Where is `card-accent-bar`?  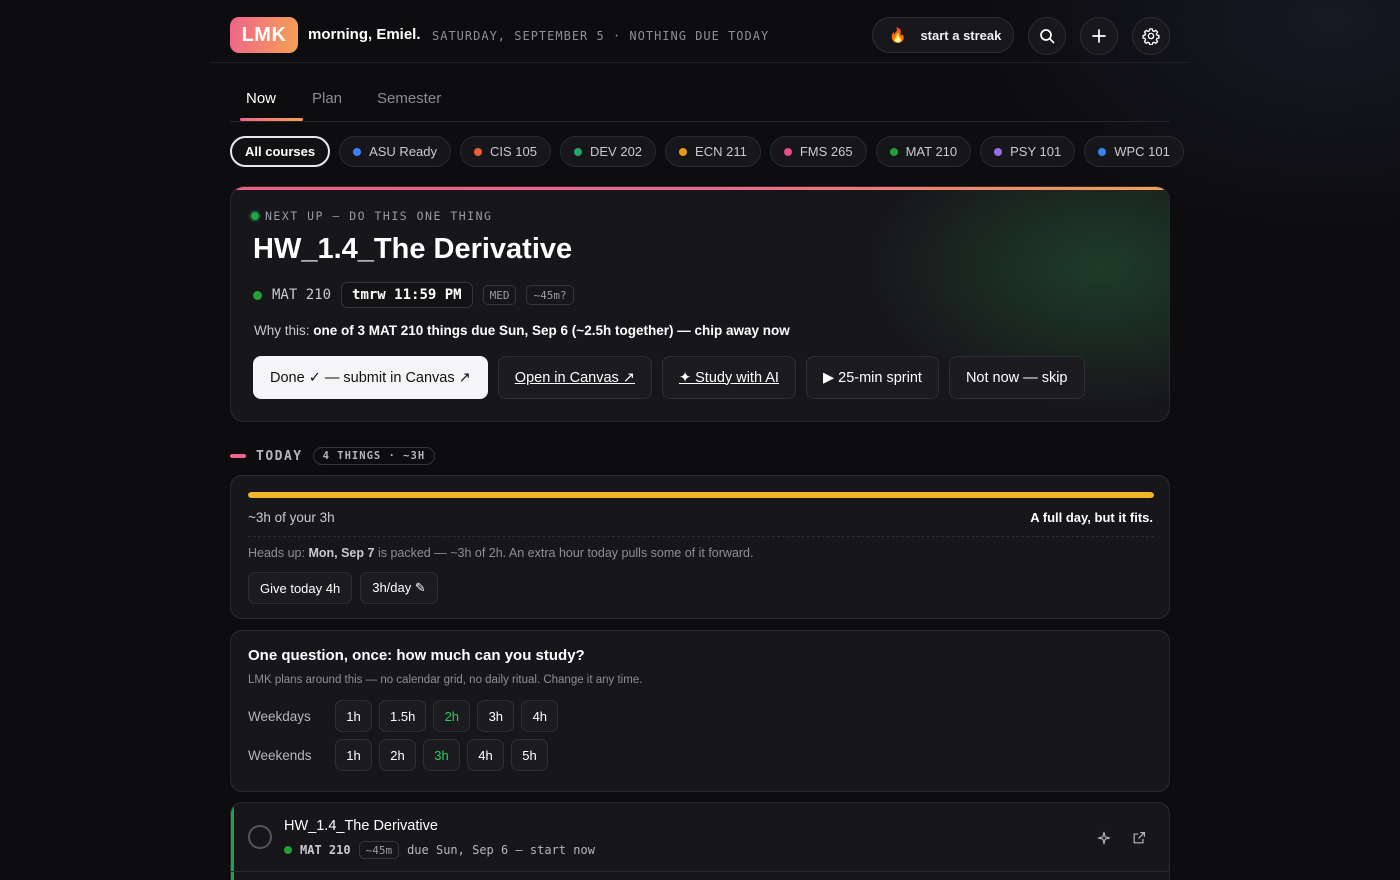
card-accent-bar is located at coordinates (700, 188).